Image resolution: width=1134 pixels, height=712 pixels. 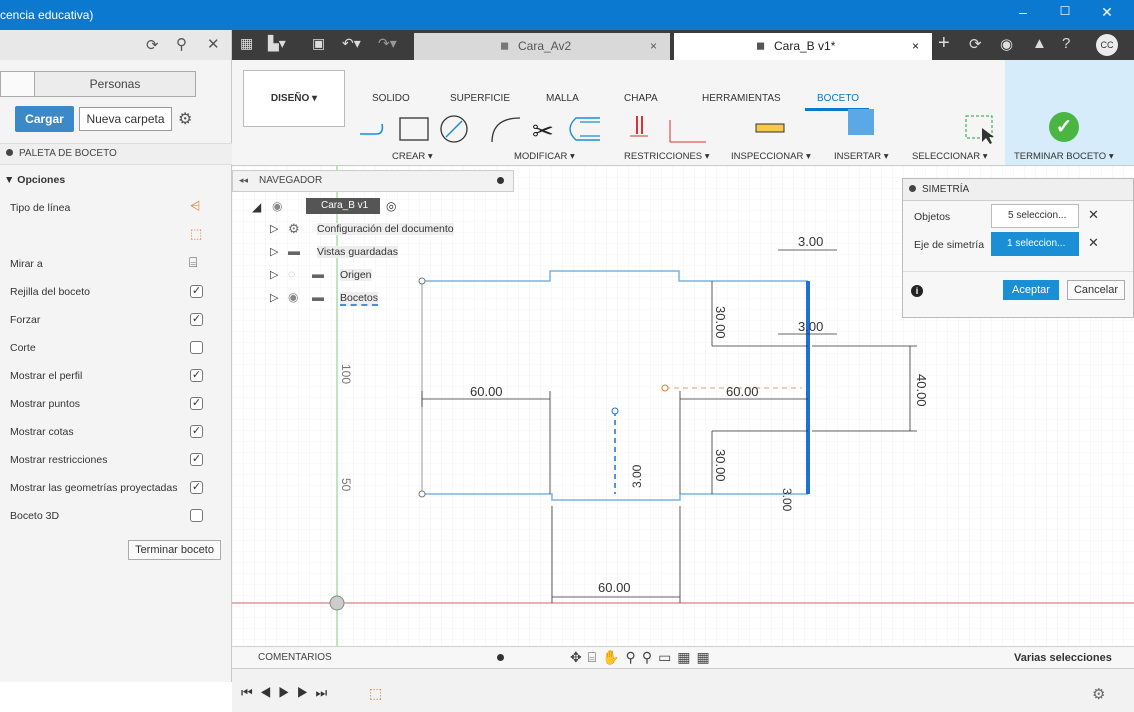 What do you see at coordinates (1039, 43) in the screenshot?
I see `notifications-icon: ▲` at bounding box center [1039, 43].